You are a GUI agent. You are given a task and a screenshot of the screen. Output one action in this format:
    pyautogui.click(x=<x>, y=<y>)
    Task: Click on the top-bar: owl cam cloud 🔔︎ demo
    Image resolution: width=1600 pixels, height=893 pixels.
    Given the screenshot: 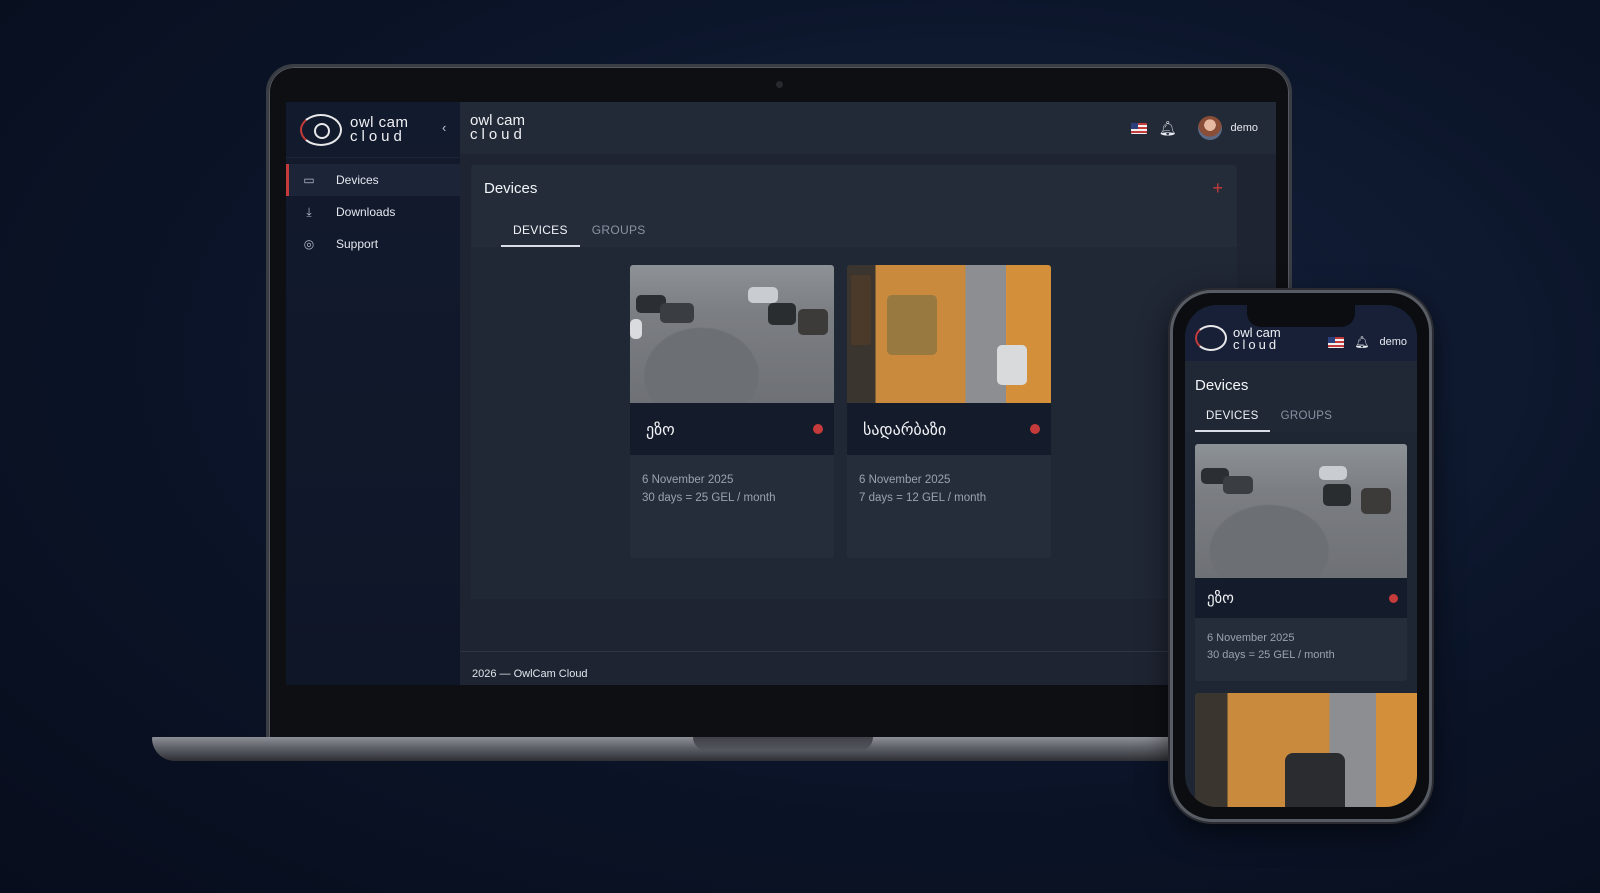 What is the action you would take?
    pyautogui.click(x=868, y=128)
    